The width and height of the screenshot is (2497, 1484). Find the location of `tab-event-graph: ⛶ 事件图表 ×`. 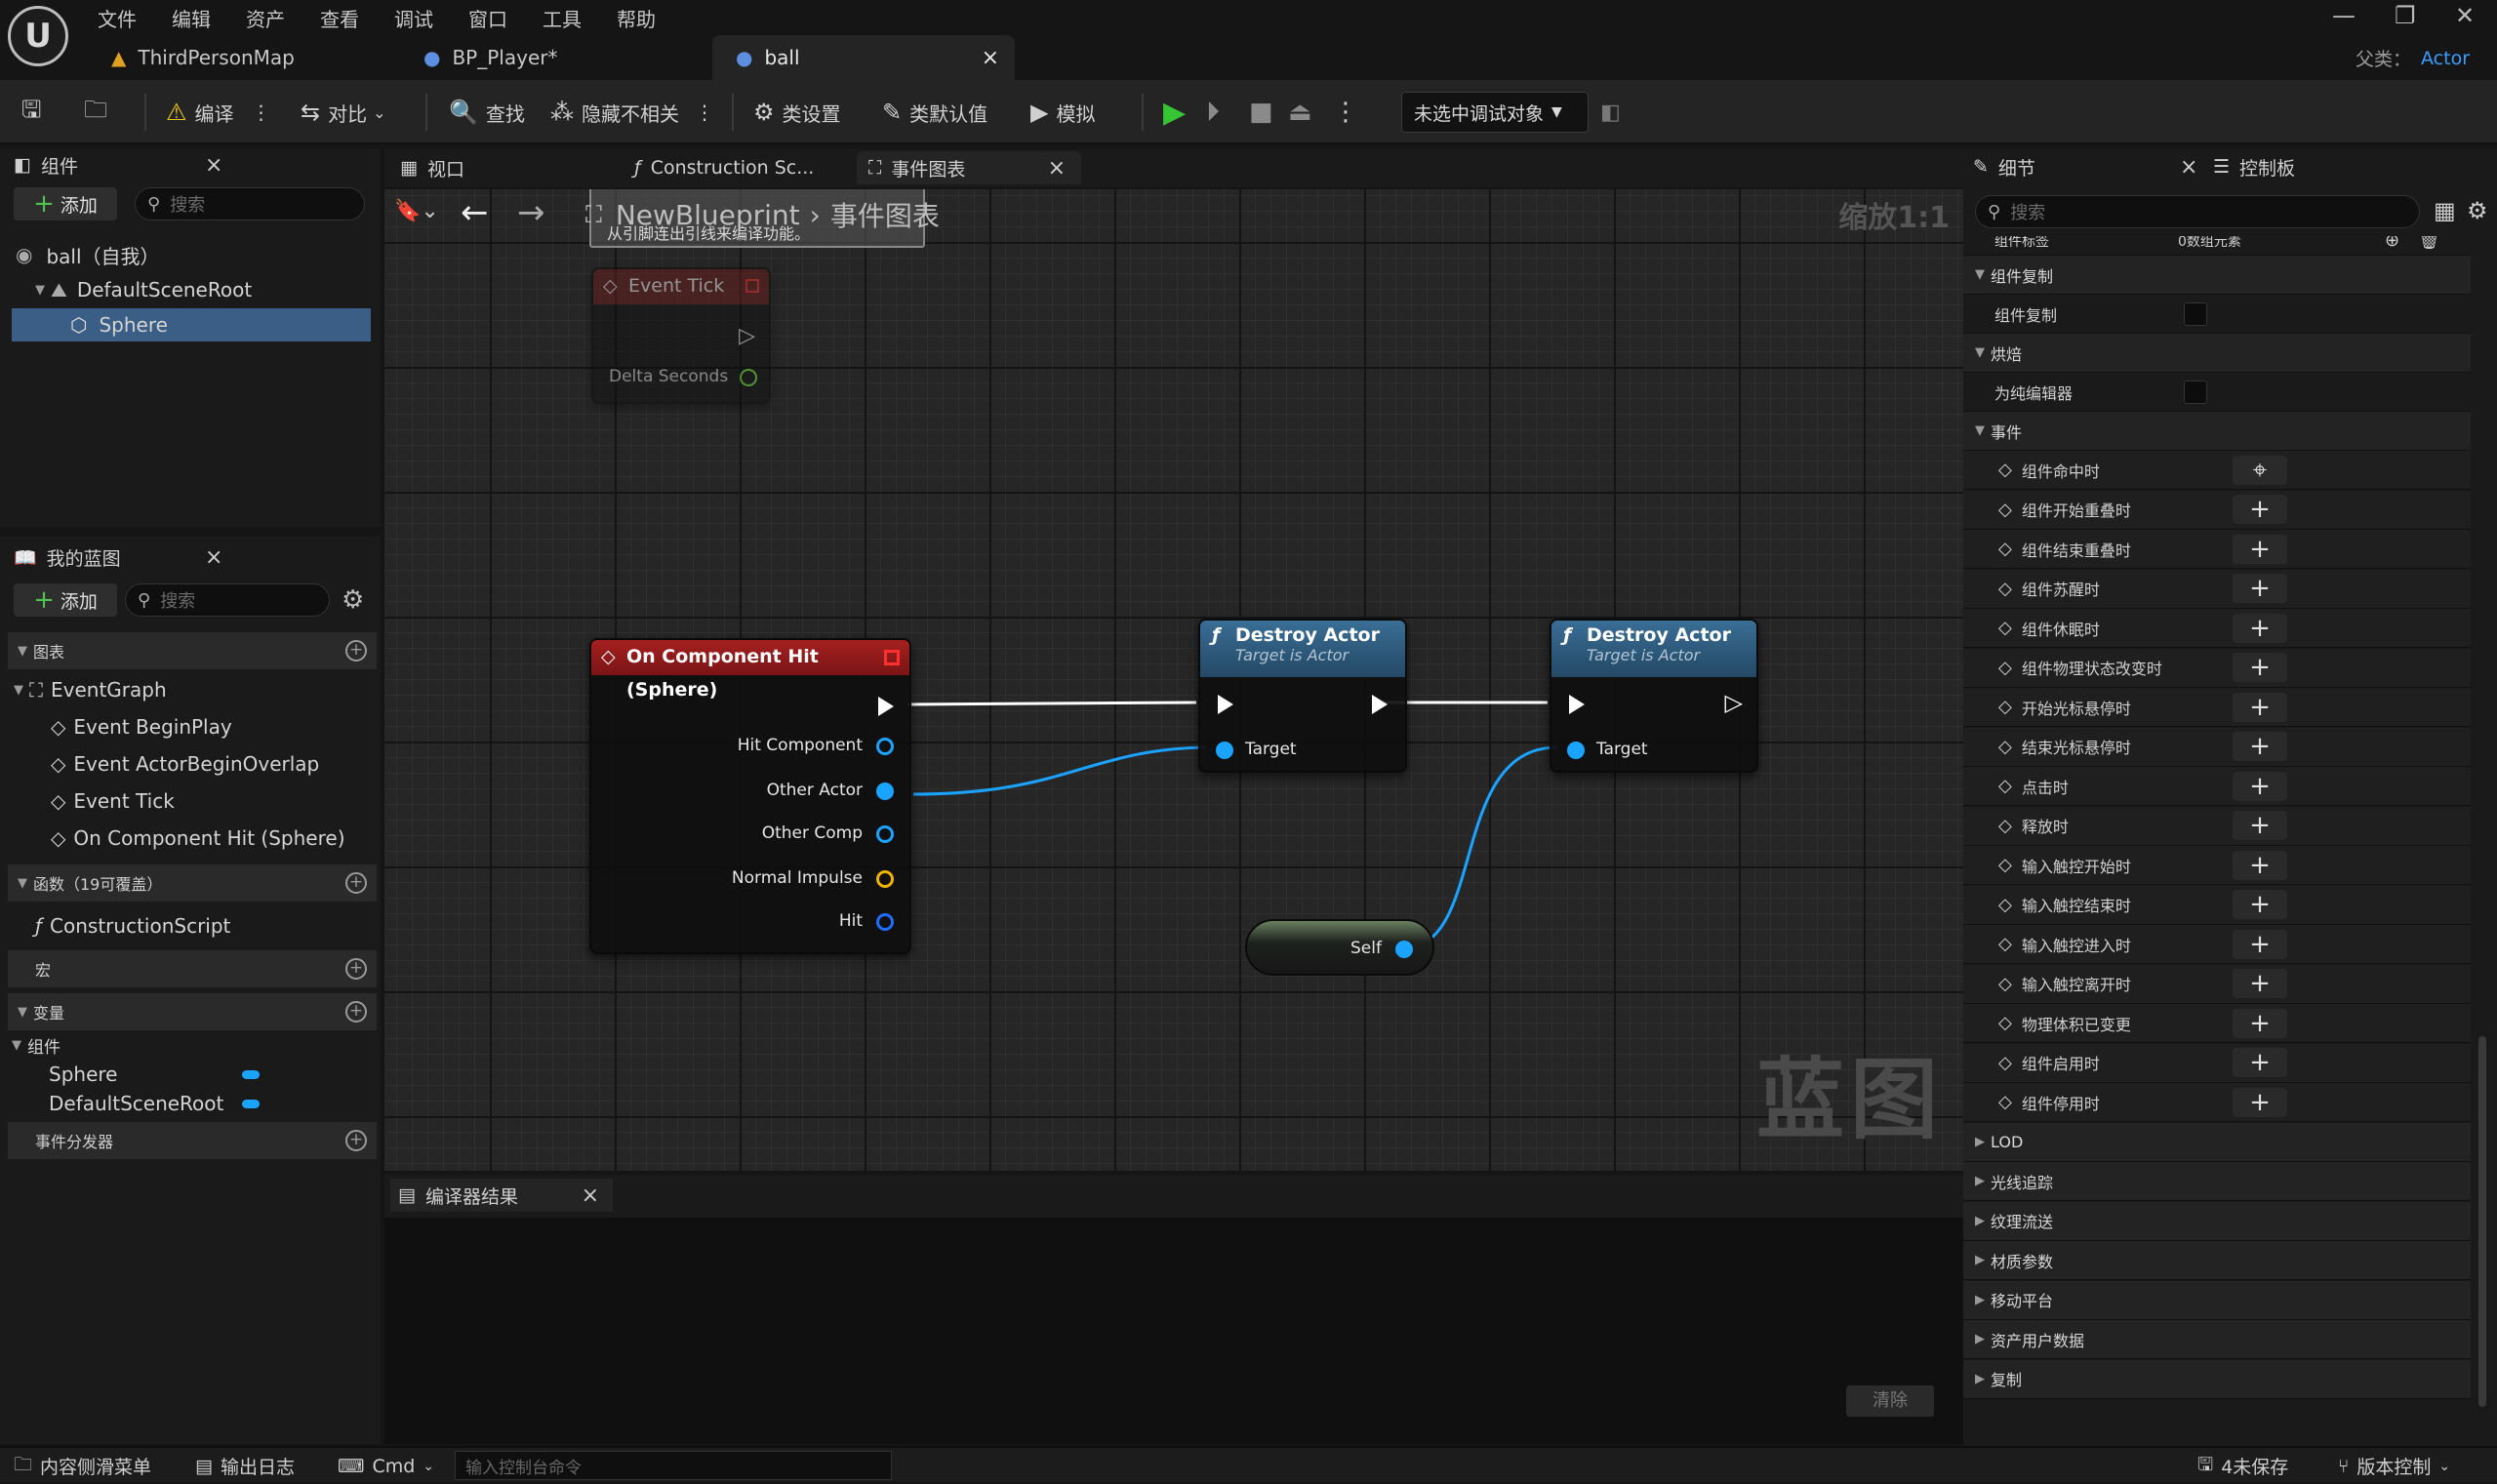

tab-event-graph: ⛶ 事件图表 × is located at coordinates (969, 167).